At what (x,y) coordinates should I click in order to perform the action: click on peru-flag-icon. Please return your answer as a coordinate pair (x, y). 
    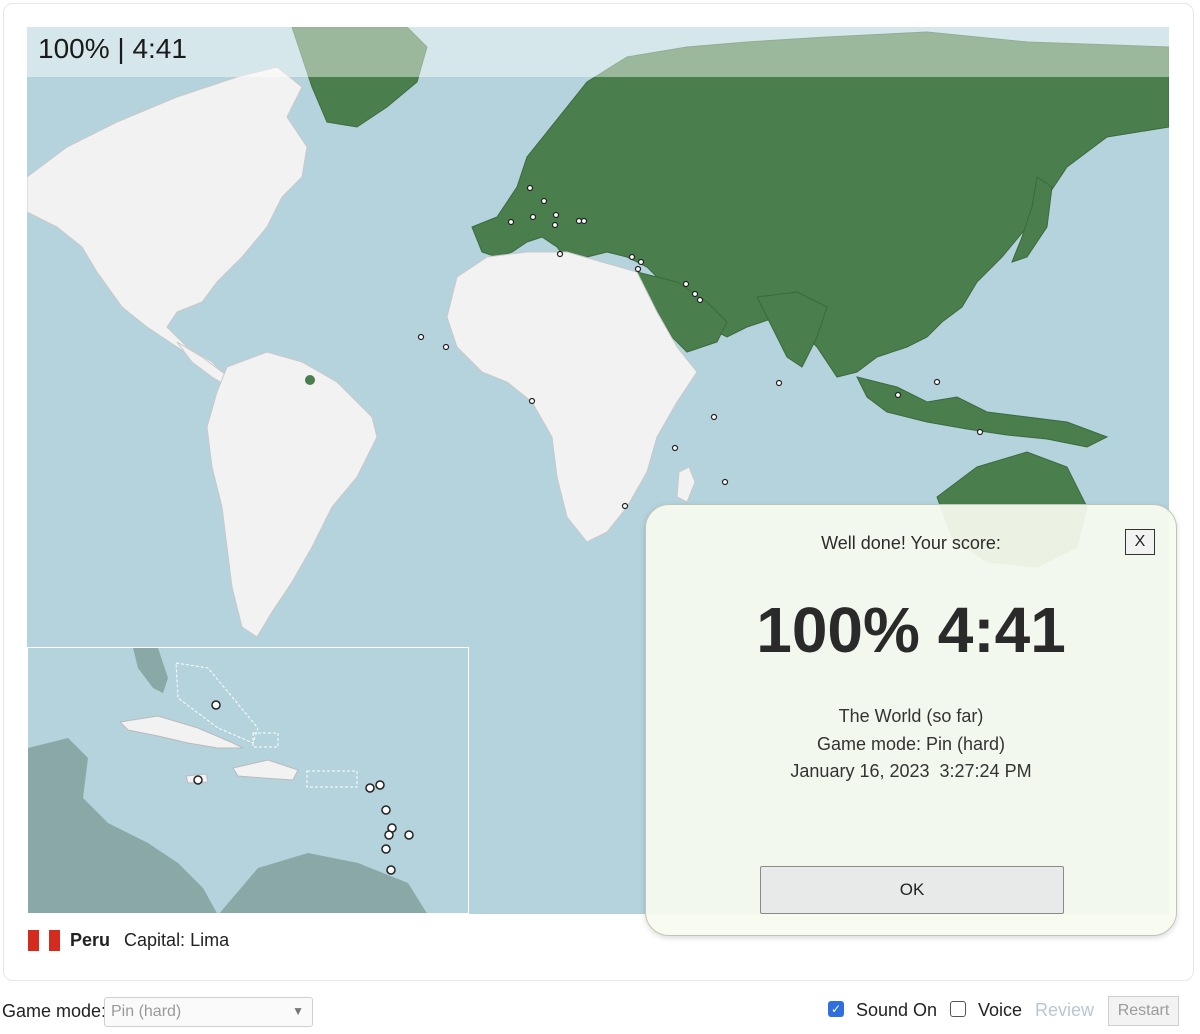
    Looking at the image, I should click on (44, 940).